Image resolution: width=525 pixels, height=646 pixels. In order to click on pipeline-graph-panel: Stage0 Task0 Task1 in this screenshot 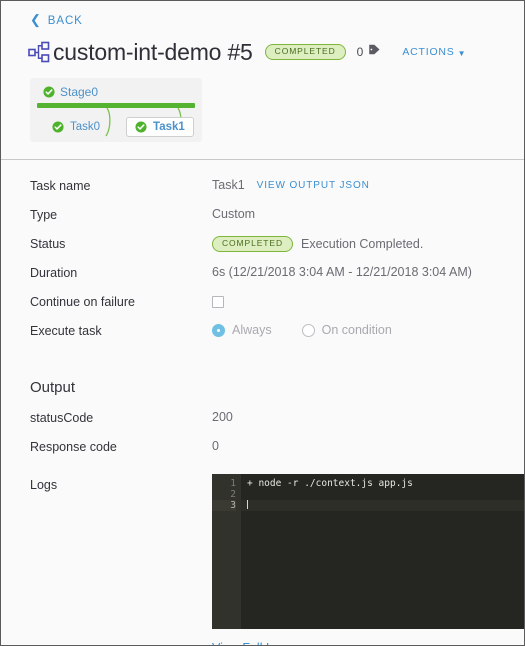, I will do `click(116, 110)`.